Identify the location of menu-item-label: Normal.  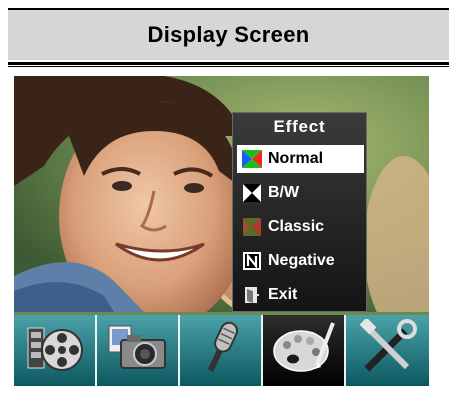
(296, 158).